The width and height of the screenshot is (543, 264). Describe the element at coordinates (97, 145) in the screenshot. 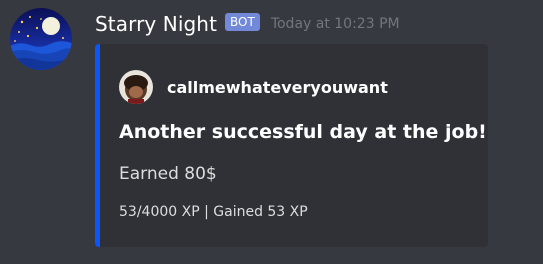

I see `embed-color-bar` at that location.